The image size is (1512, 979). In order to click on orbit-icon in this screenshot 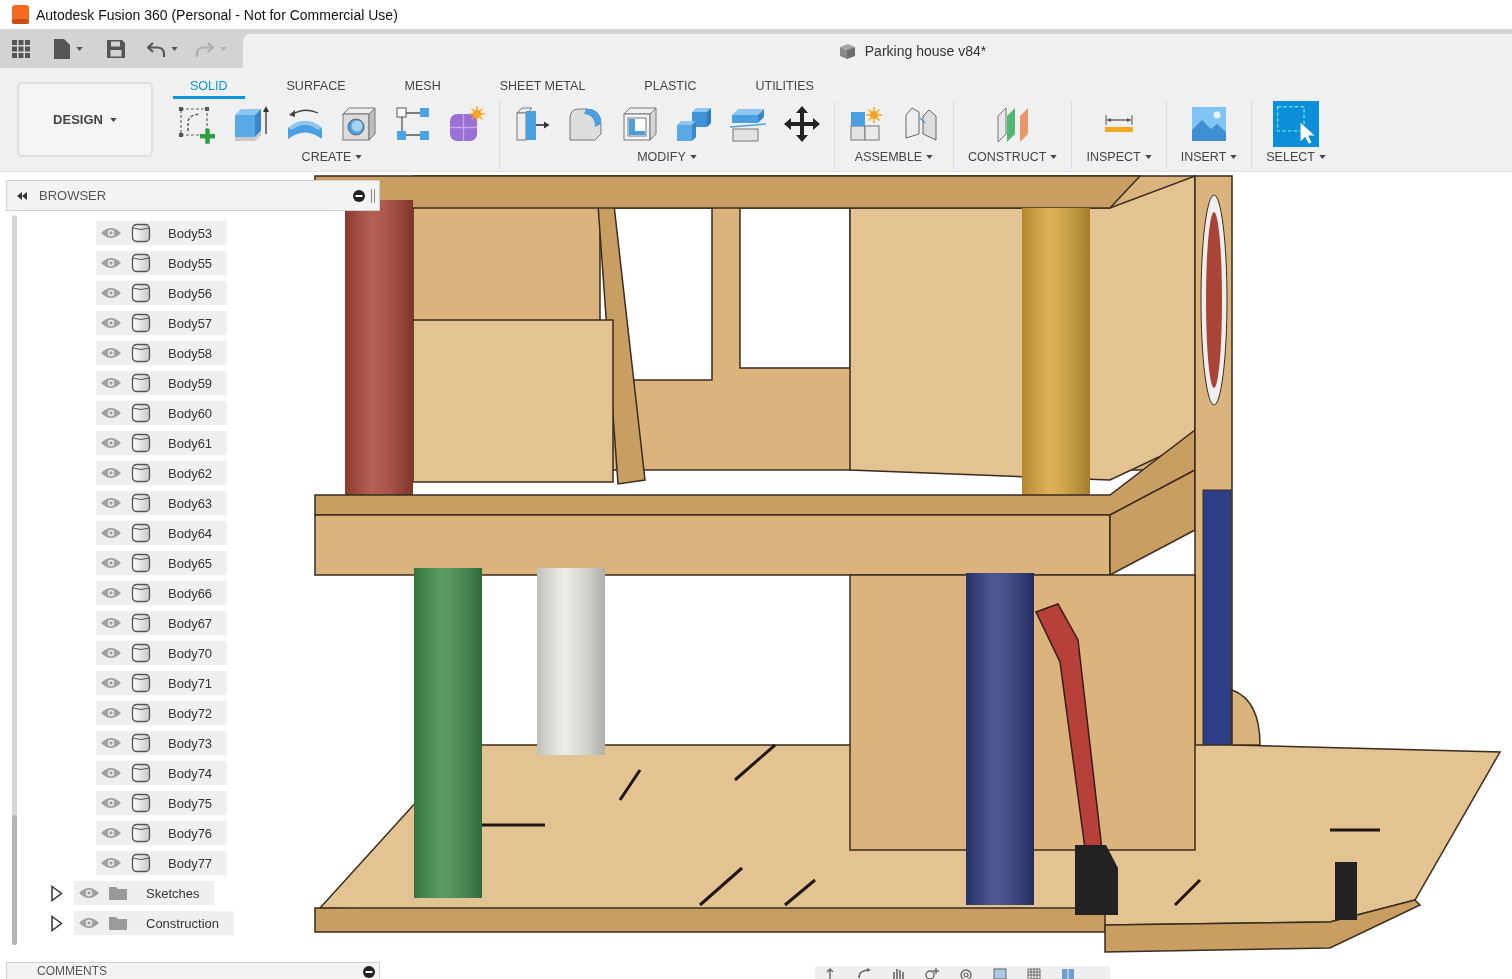, I will do `click(864, 973)`.